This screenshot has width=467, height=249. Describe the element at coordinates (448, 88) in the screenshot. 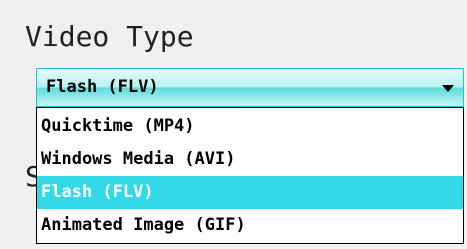

I see `chevron-down-icon` at that location.